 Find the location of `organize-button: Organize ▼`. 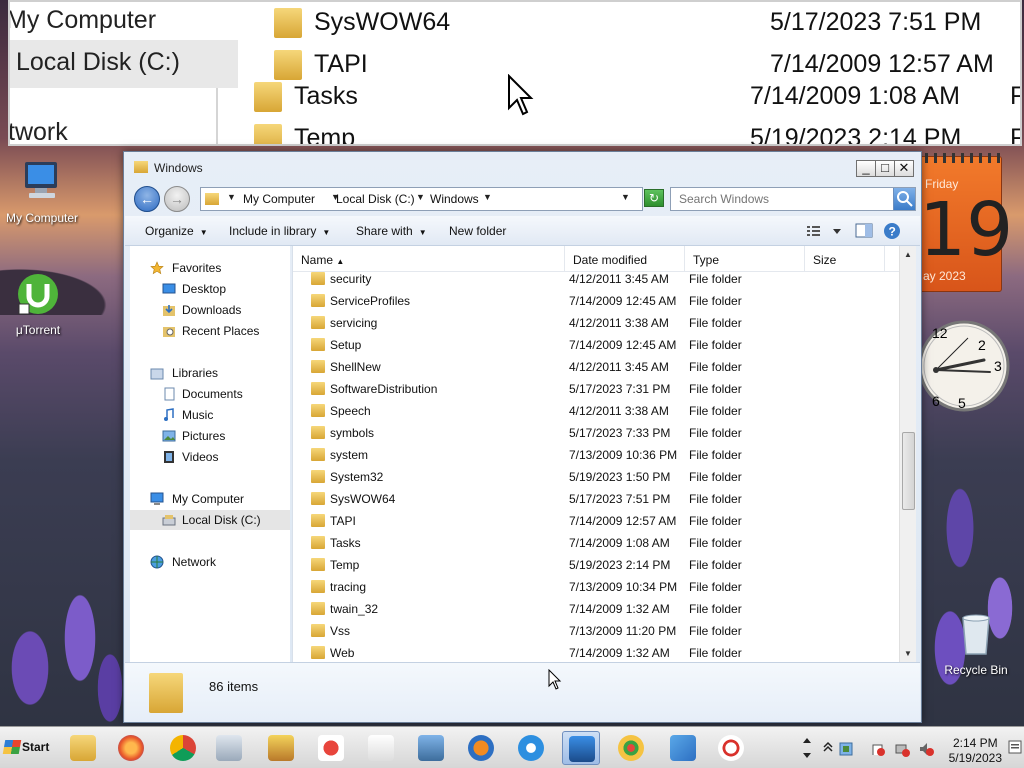

organize-button: Organize ▼ is located at coordinates (176, 231).